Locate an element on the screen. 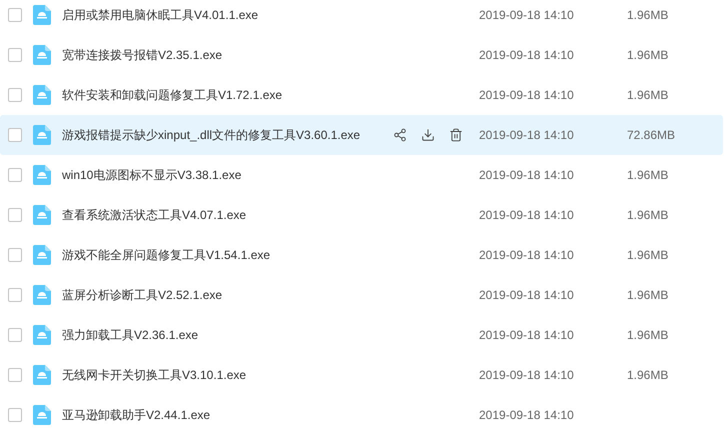 This screenshot has width=727, height=439. file-name: 宽带连接拨号报错V2.35.1.exe is located at coordinates (225, 55).